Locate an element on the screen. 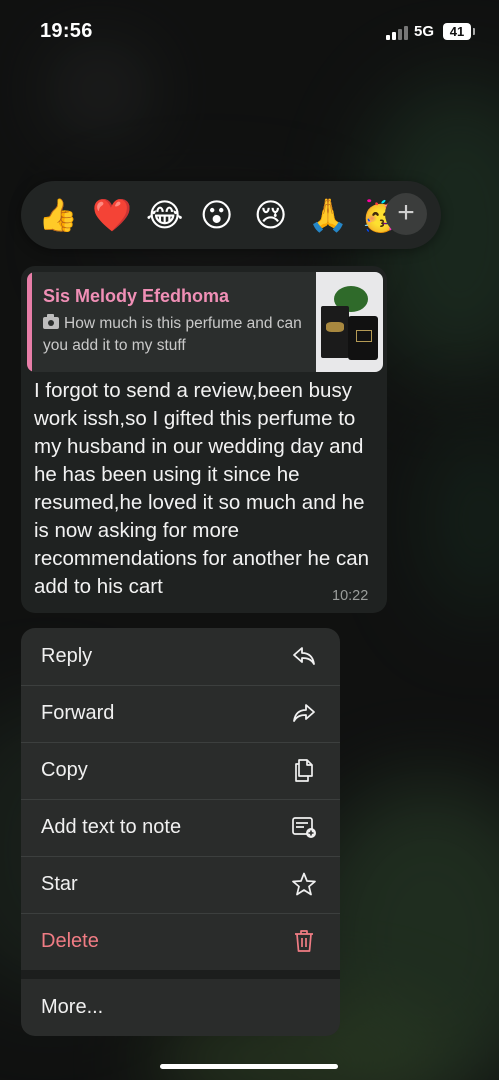  note-add-icon is located at coordinates (304, 827).